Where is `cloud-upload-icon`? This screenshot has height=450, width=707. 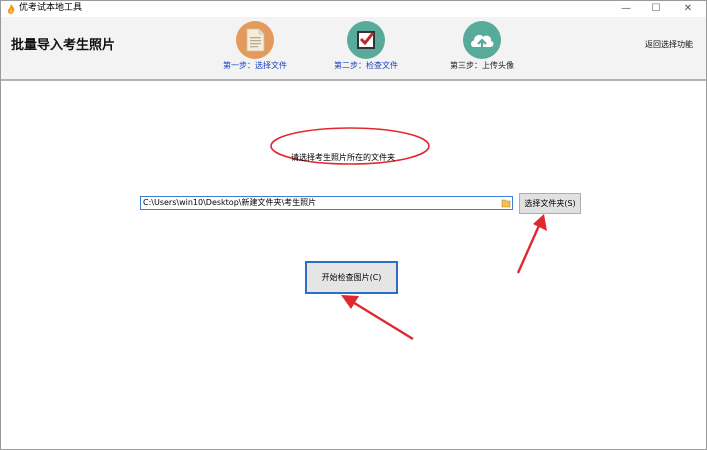 cloud-upload-icon is located at coordinates (482, 42).